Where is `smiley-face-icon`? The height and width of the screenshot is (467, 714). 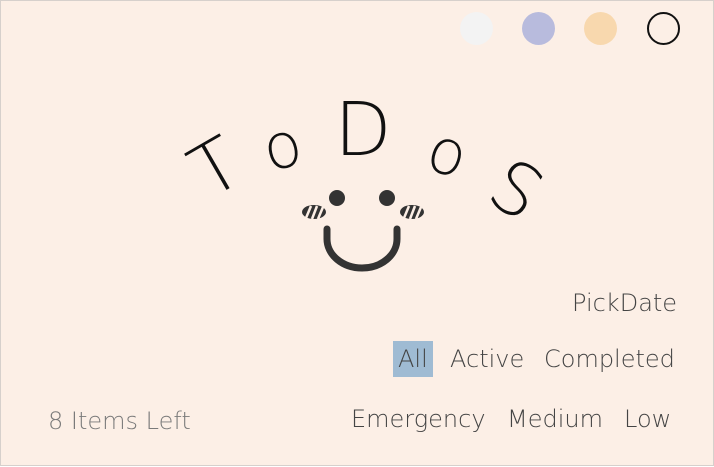
smiley-face-icon is located at coordinates (363, 231).